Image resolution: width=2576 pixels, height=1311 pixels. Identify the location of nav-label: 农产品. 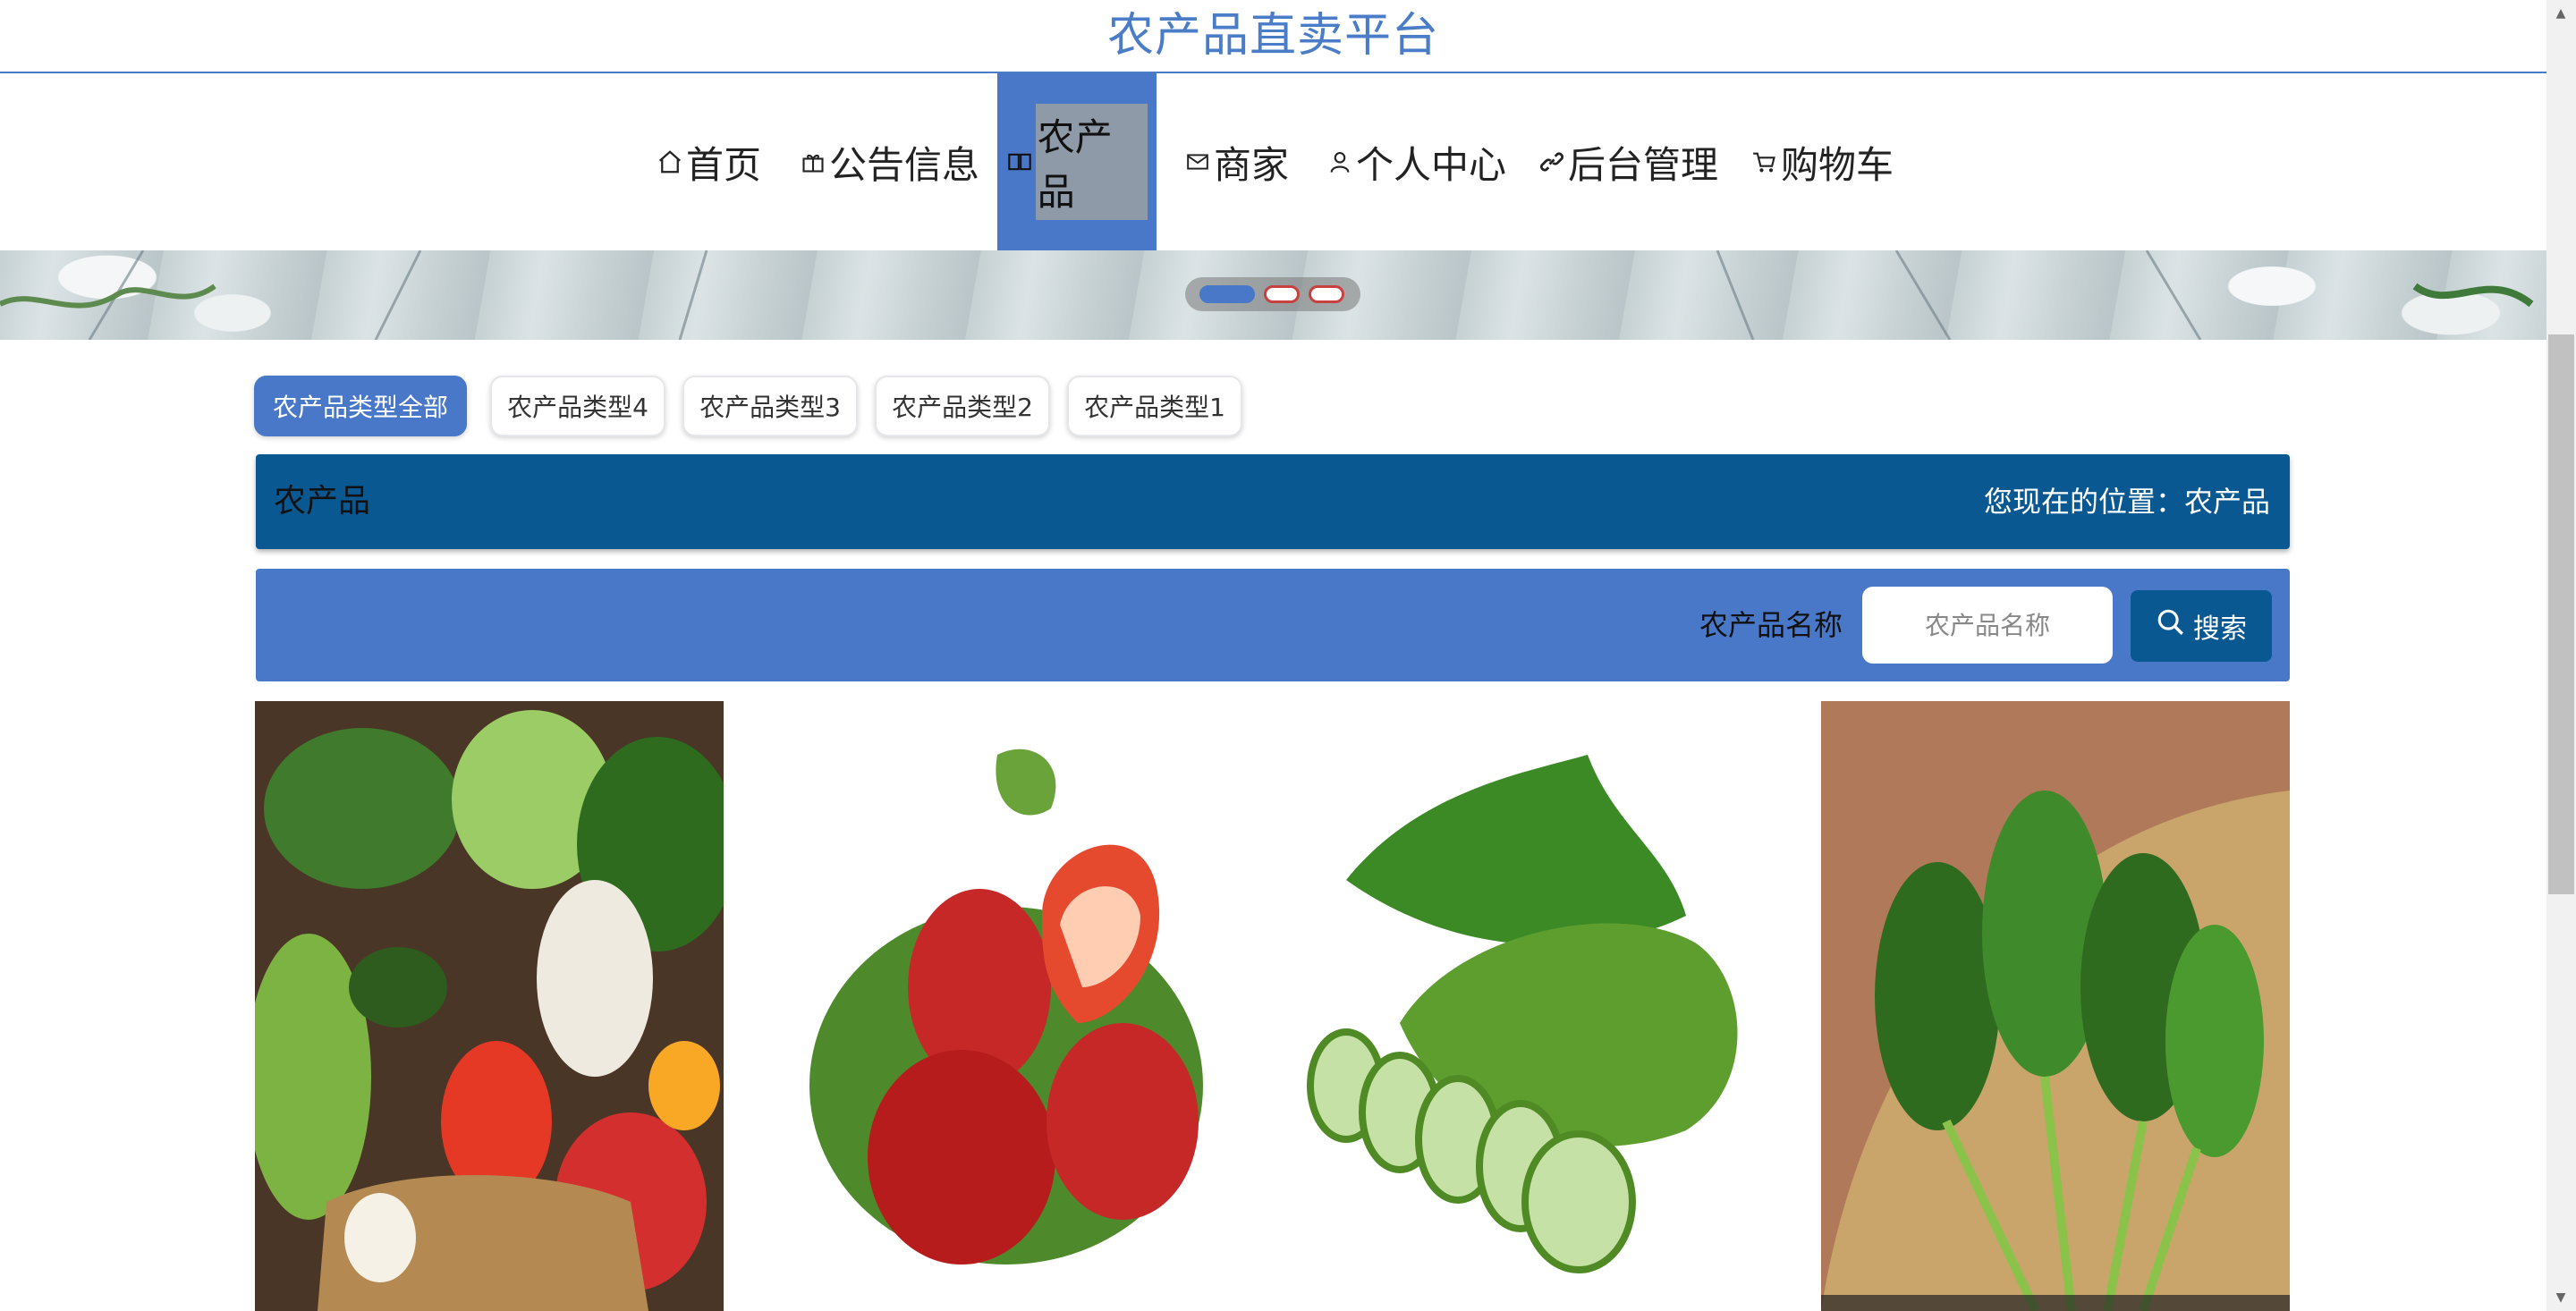
(1091, 162).